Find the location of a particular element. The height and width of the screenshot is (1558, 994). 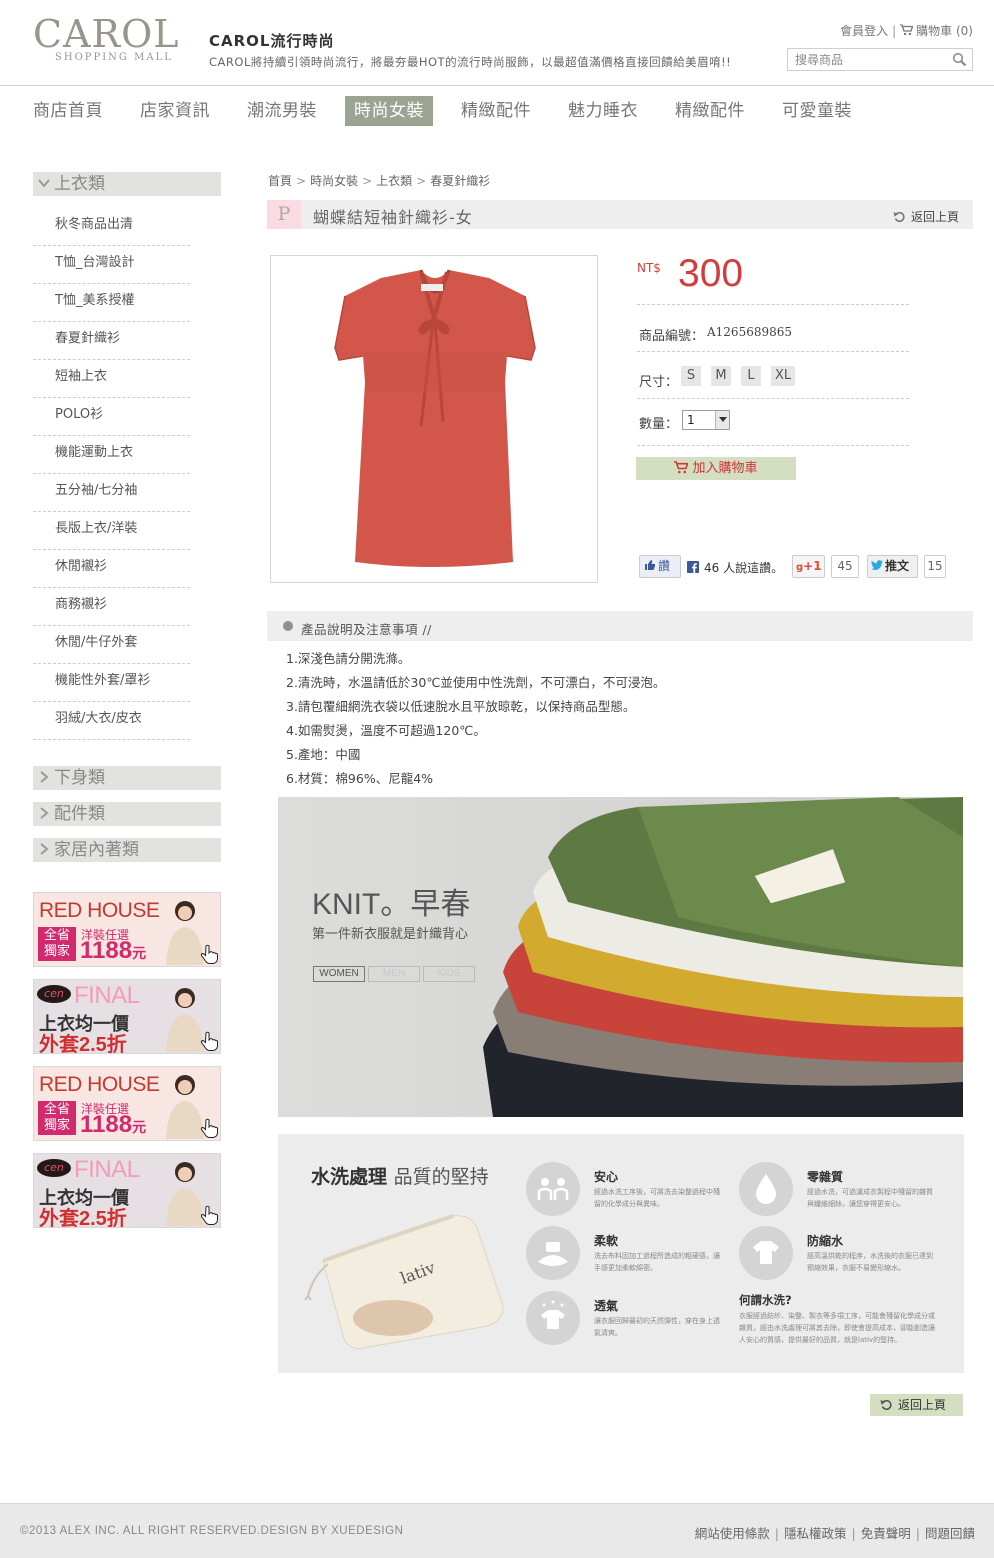

product-title-bar: P 蝴蝶結短袖針織衫-女 返回上頁 is located at coordinates (620, 214).